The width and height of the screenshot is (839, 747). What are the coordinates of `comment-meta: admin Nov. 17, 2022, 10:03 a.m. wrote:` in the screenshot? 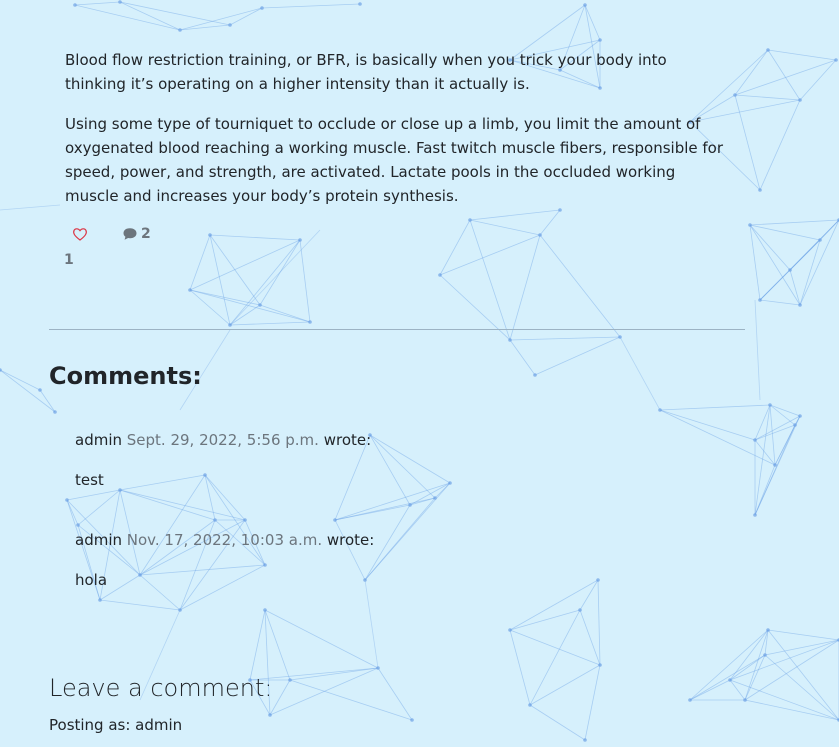 It's located at (224, 540).